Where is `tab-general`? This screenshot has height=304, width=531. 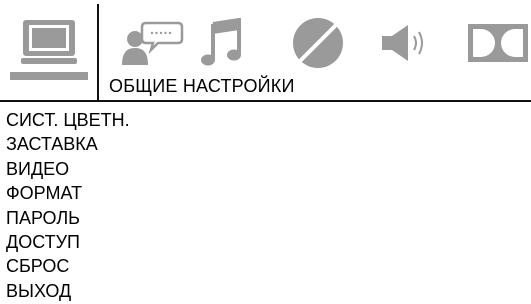
tab-general is located at coordinates (49, 43).